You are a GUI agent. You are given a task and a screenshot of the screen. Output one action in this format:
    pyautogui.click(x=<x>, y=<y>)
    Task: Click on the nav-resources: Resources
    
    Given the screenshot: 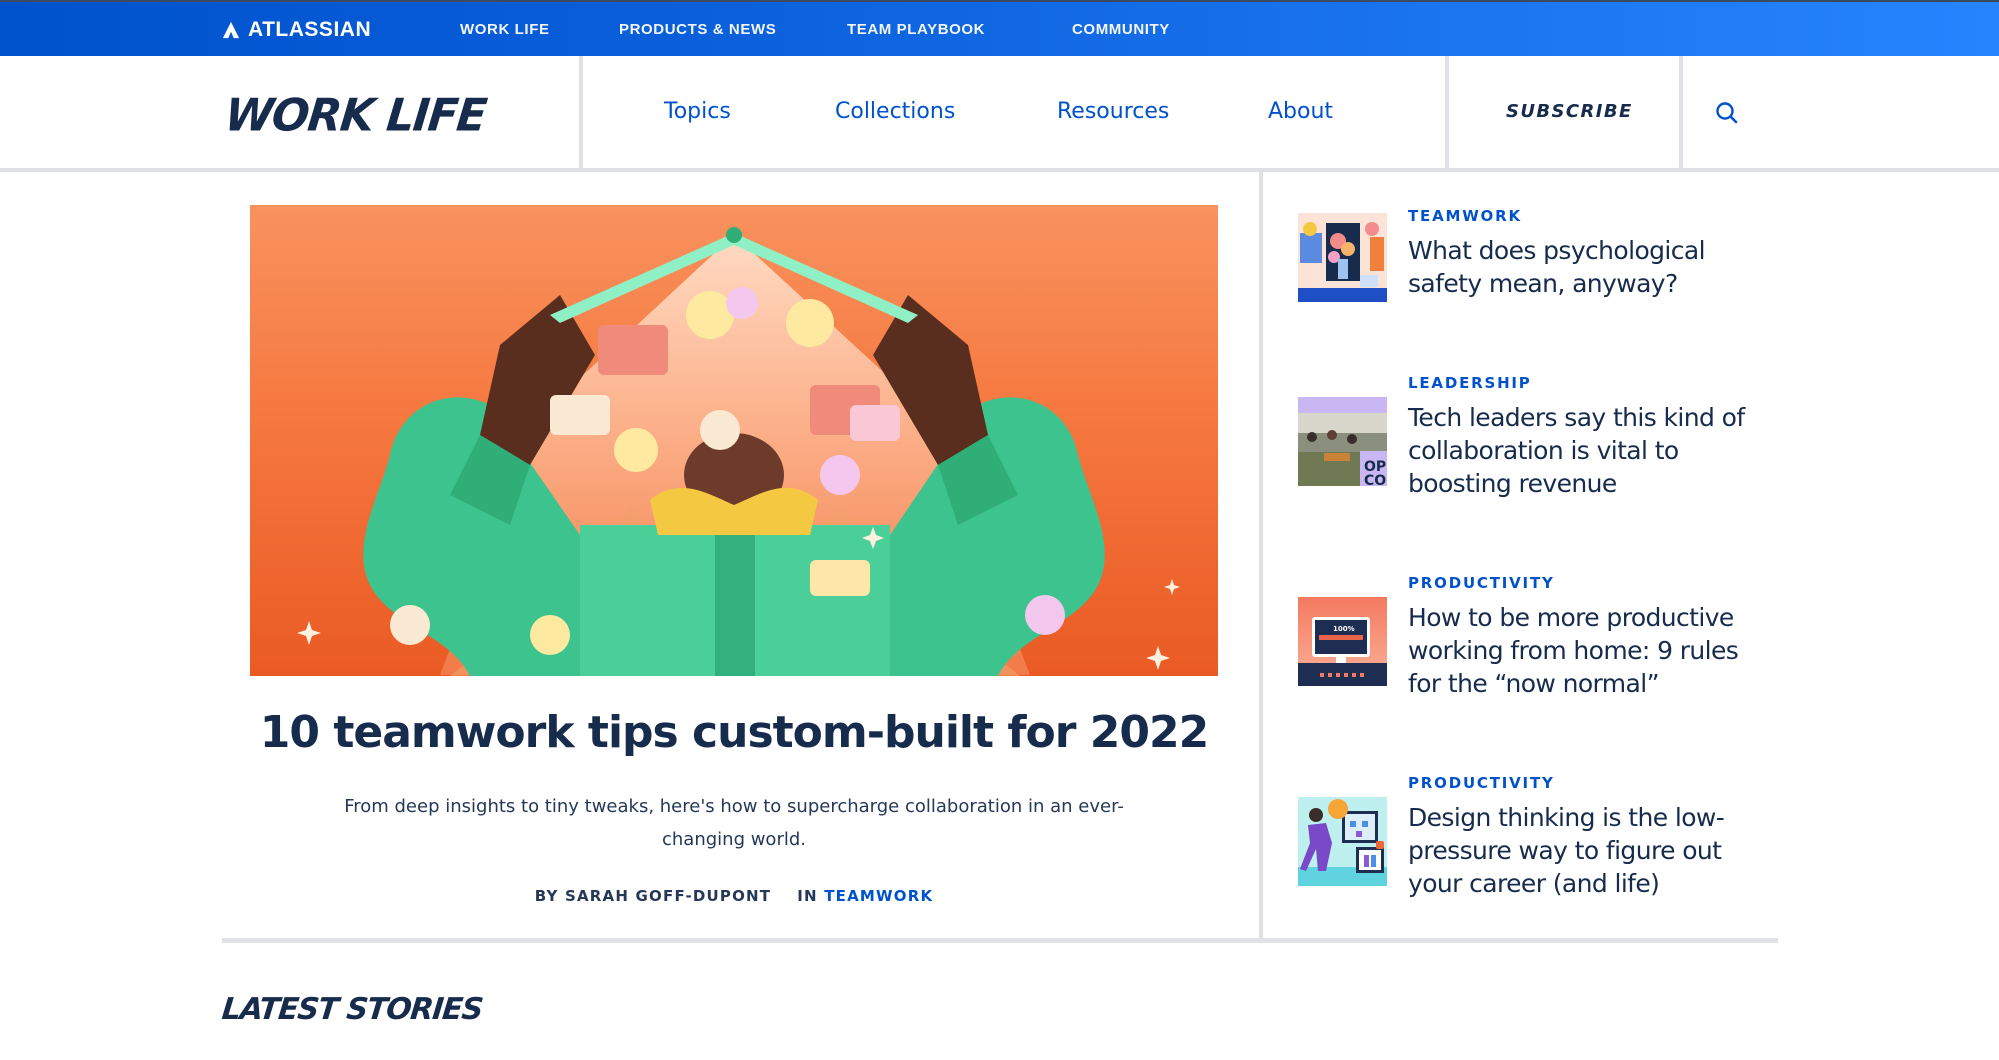 What is the action you would take?
    pyautogui.click(x=1113, y=112)
    